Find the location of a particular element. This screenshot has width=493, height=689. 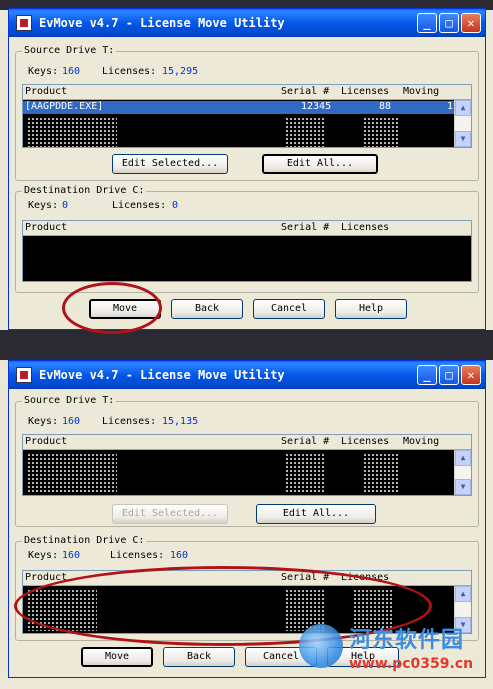

licenses-value: 0 is located at coordinates (175, 205).